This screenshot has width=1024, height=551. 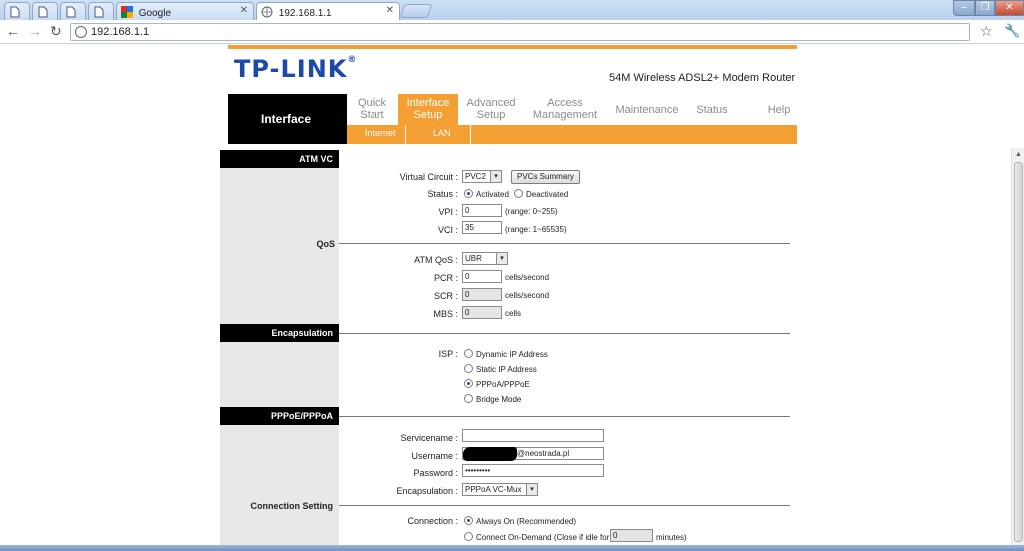 I want to click on google-icon, so click(x=127, y=12).